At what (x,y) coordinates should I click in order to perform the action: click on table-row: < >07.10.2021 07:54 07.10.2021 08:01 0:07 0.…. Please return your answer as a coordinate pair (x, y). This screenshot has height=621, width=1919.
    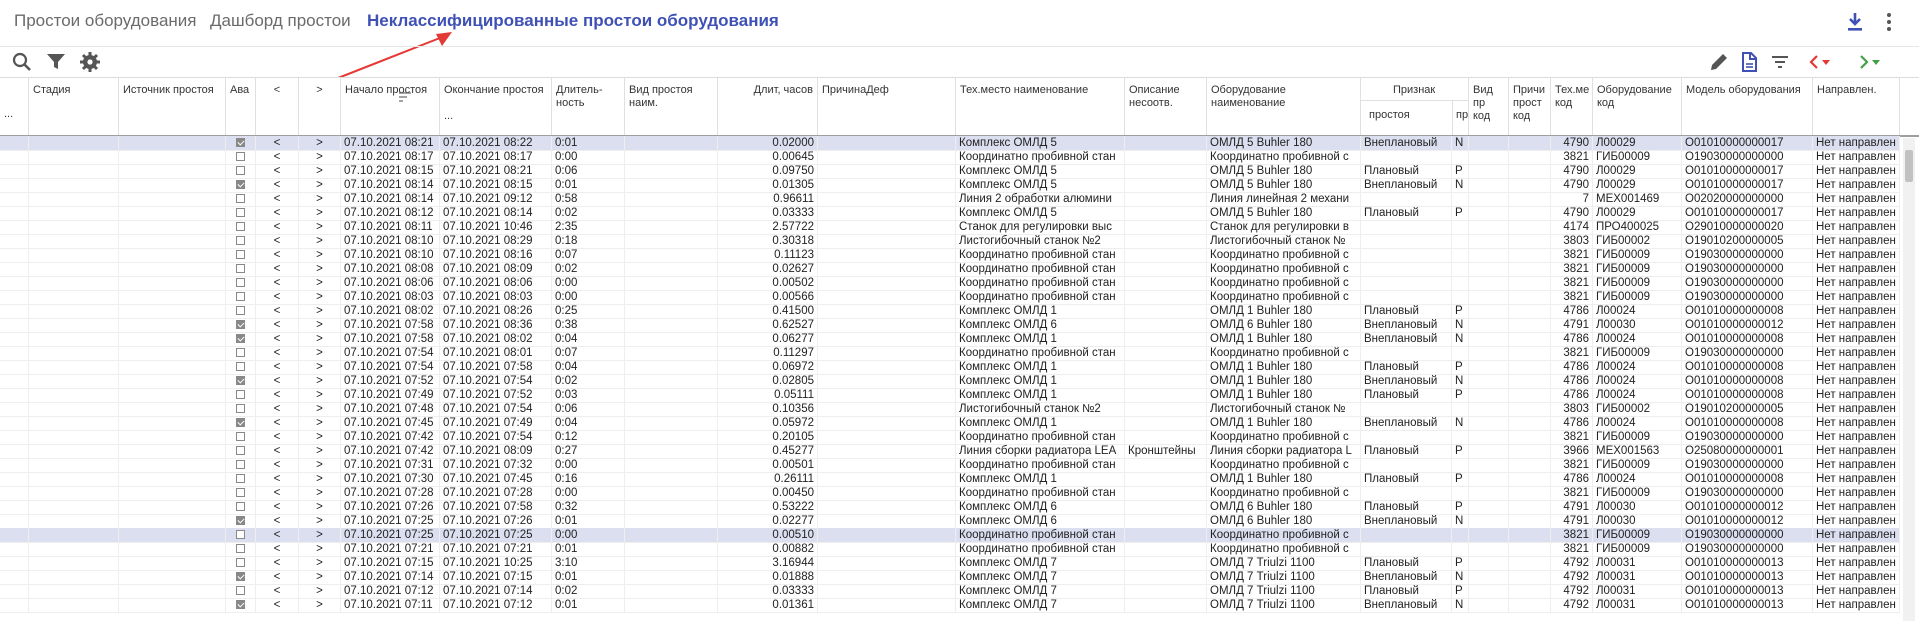
    Looking at the image, I should click on (950, 353).